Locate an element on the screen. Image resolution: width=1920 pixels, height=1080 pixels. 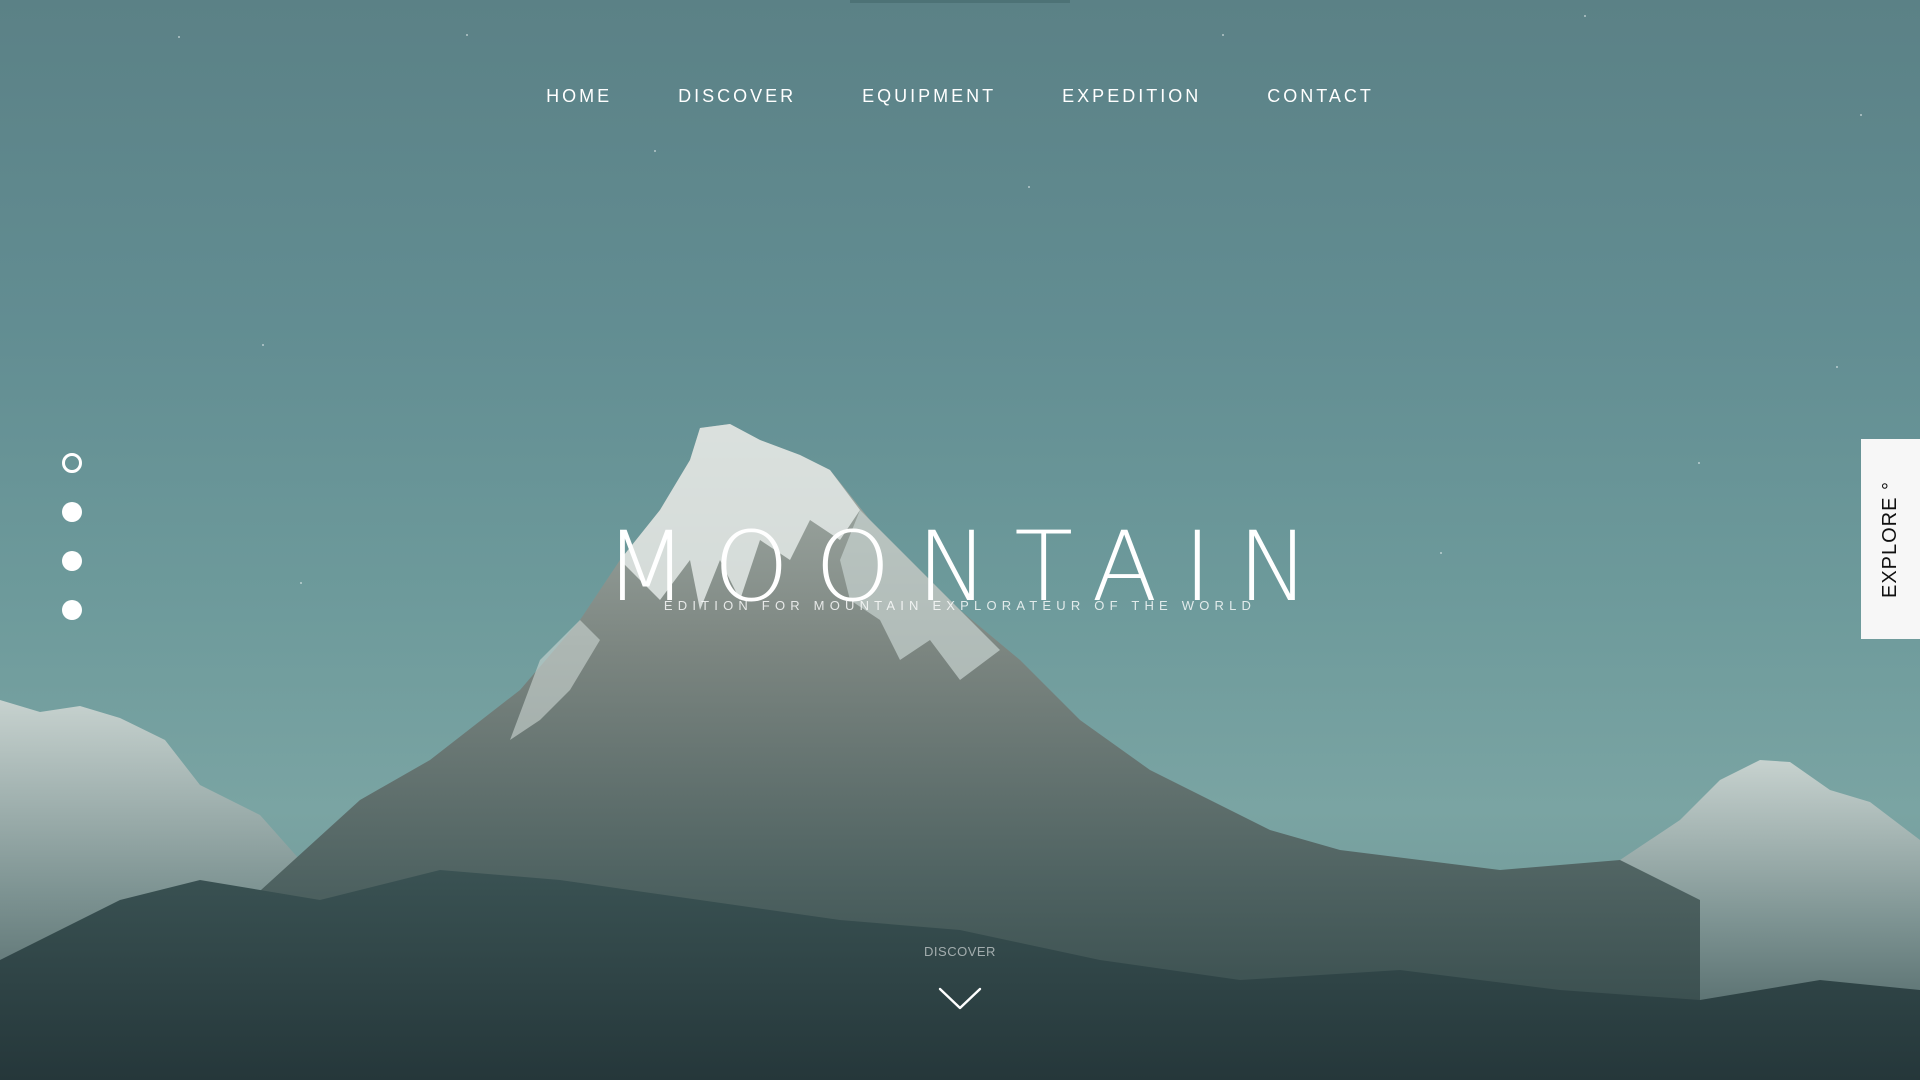
nav-item-contact: CONTACT is located at coordinates (1320, 96).